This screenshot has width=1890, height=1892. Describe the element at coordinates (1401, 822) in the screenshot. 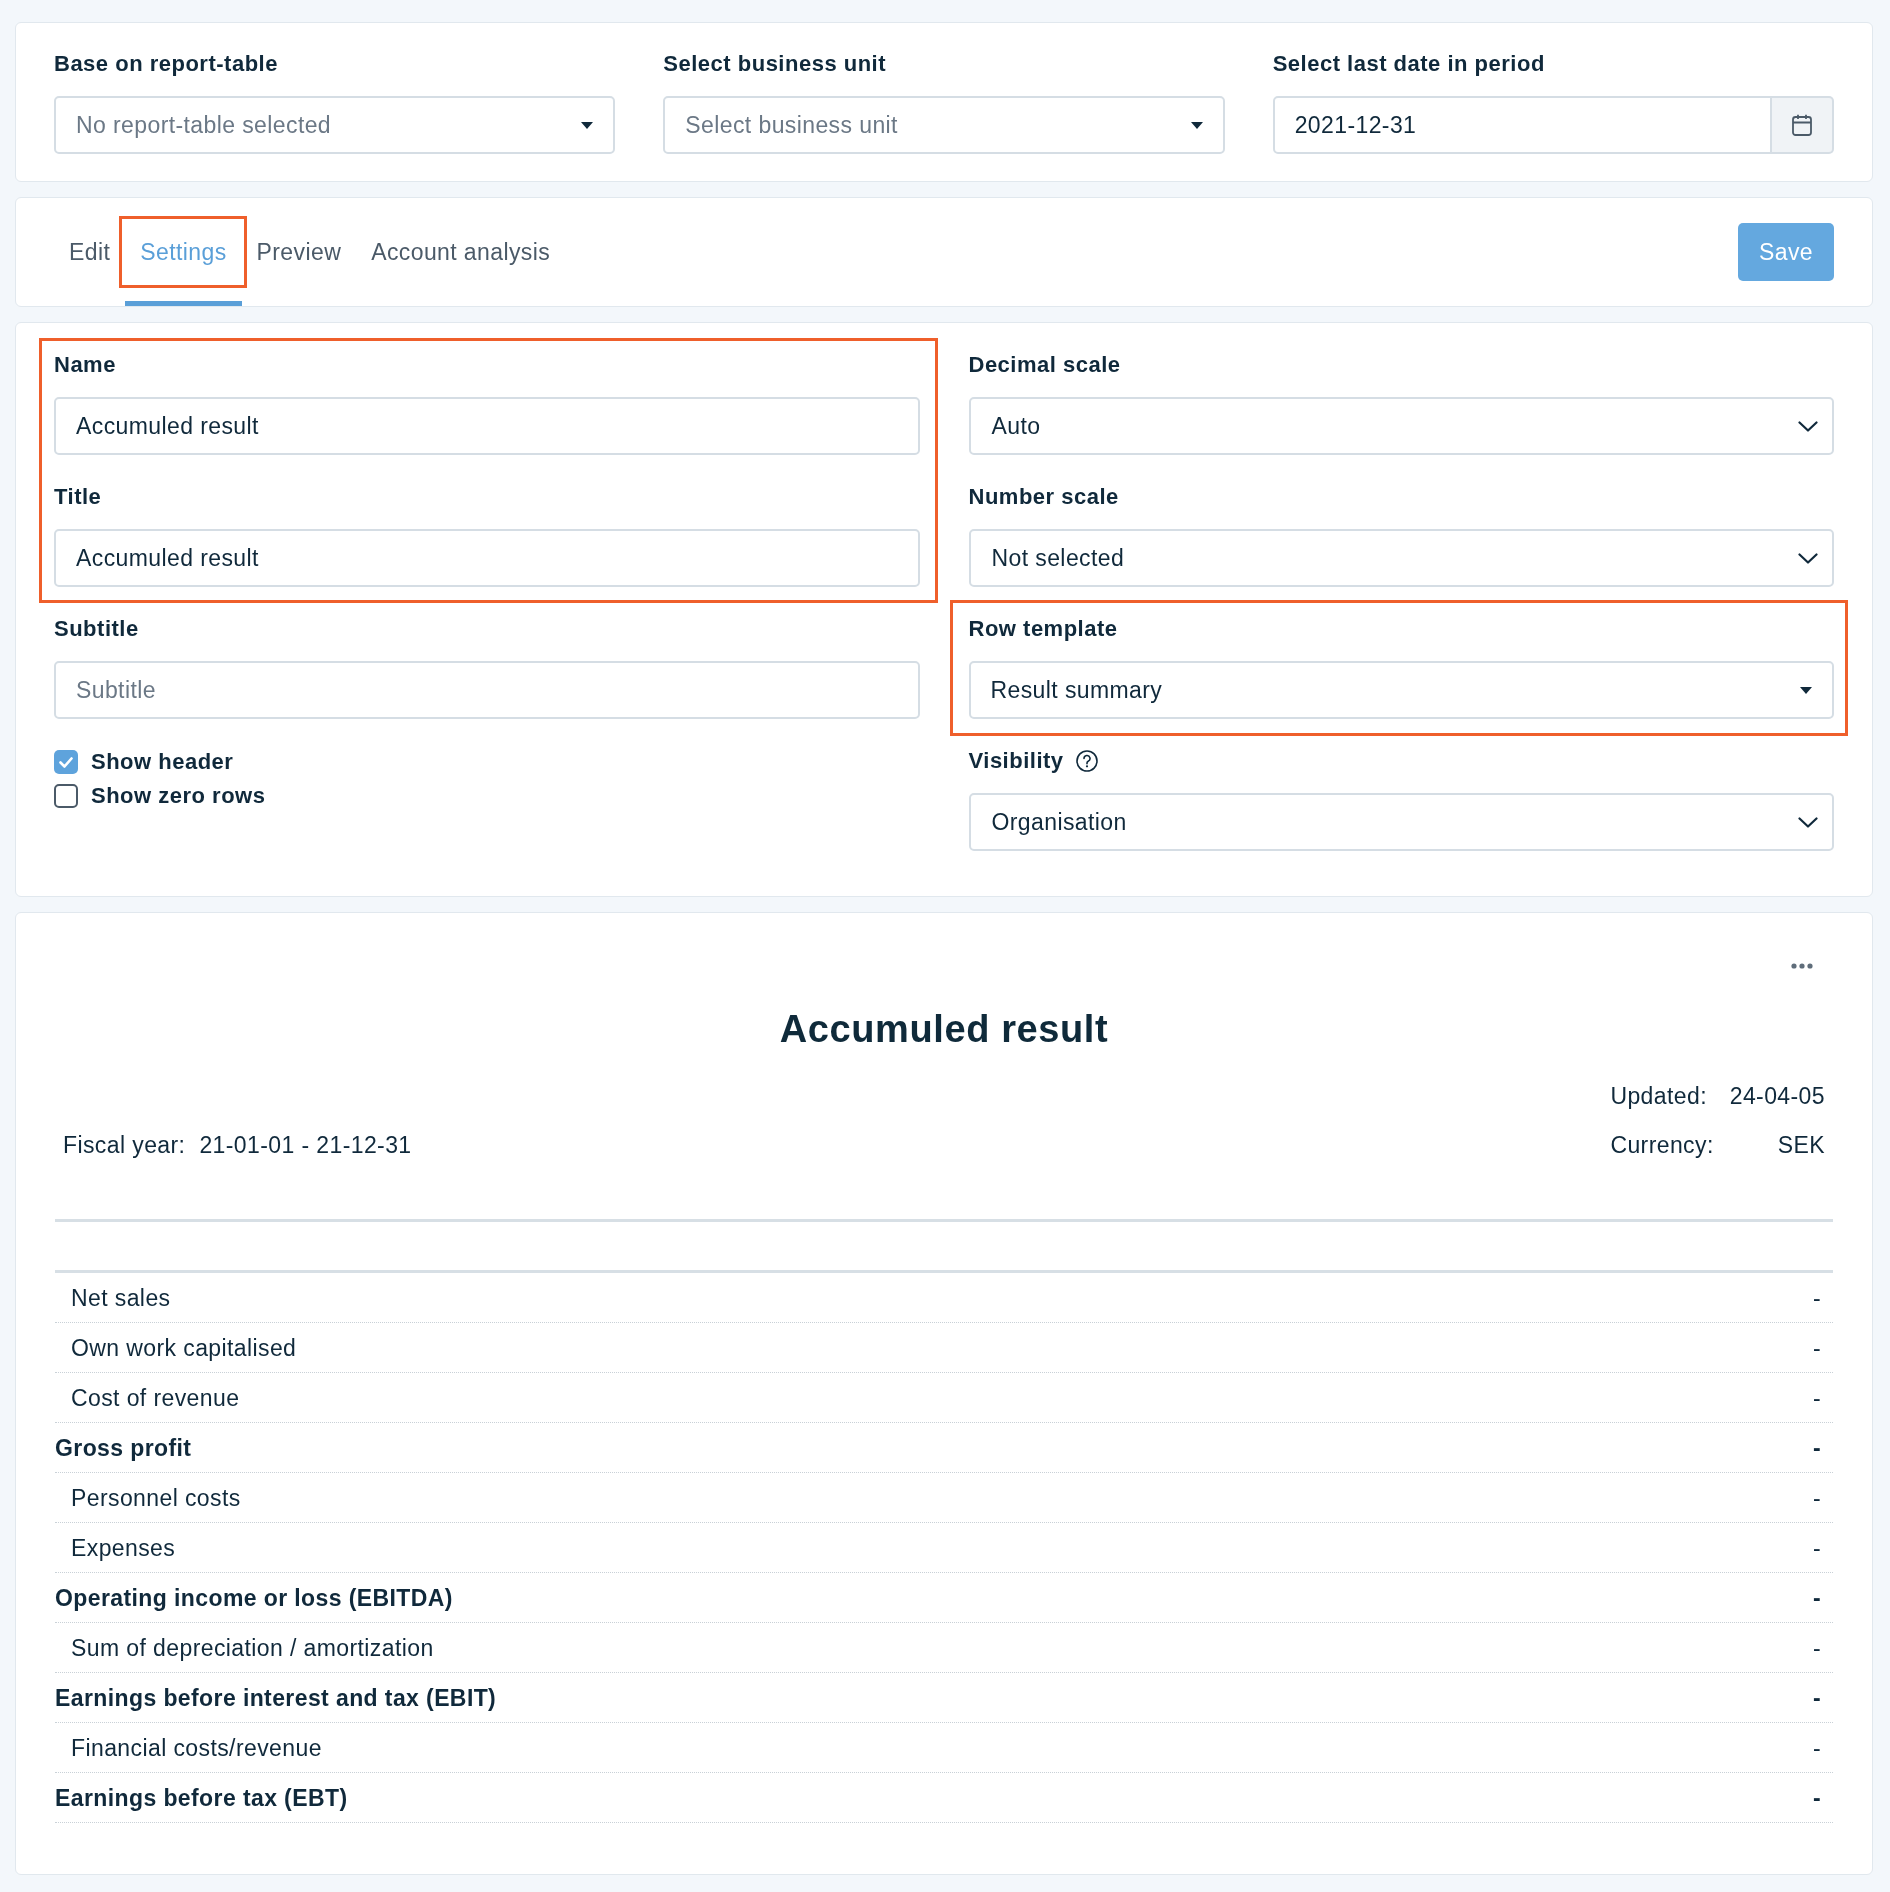

I see `select-field: Organisation` at that location.